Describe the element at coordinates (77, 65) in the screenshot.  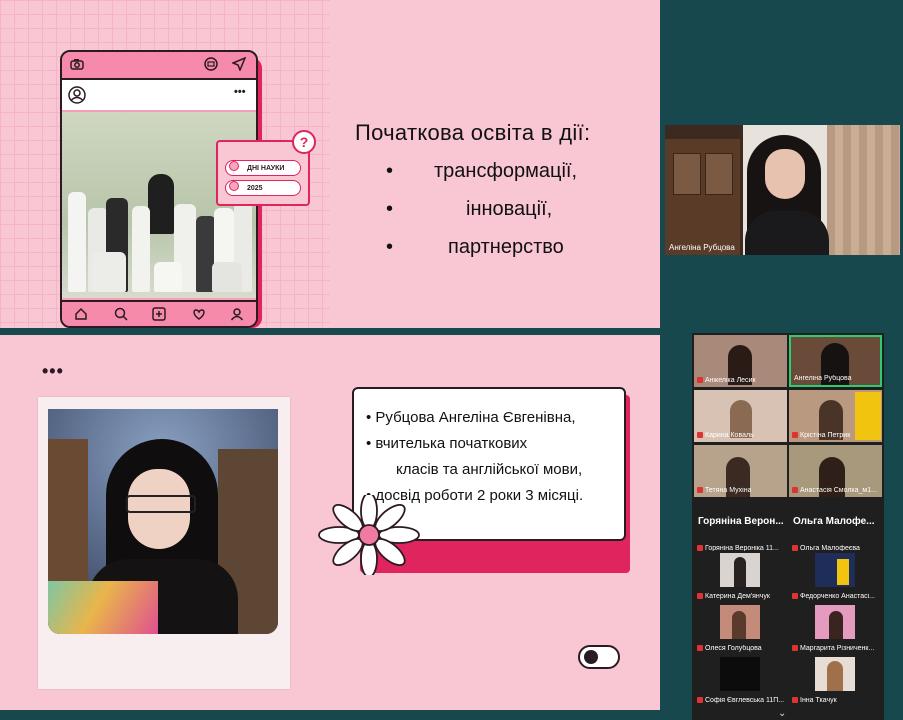
I see `camera-icon` at that location.